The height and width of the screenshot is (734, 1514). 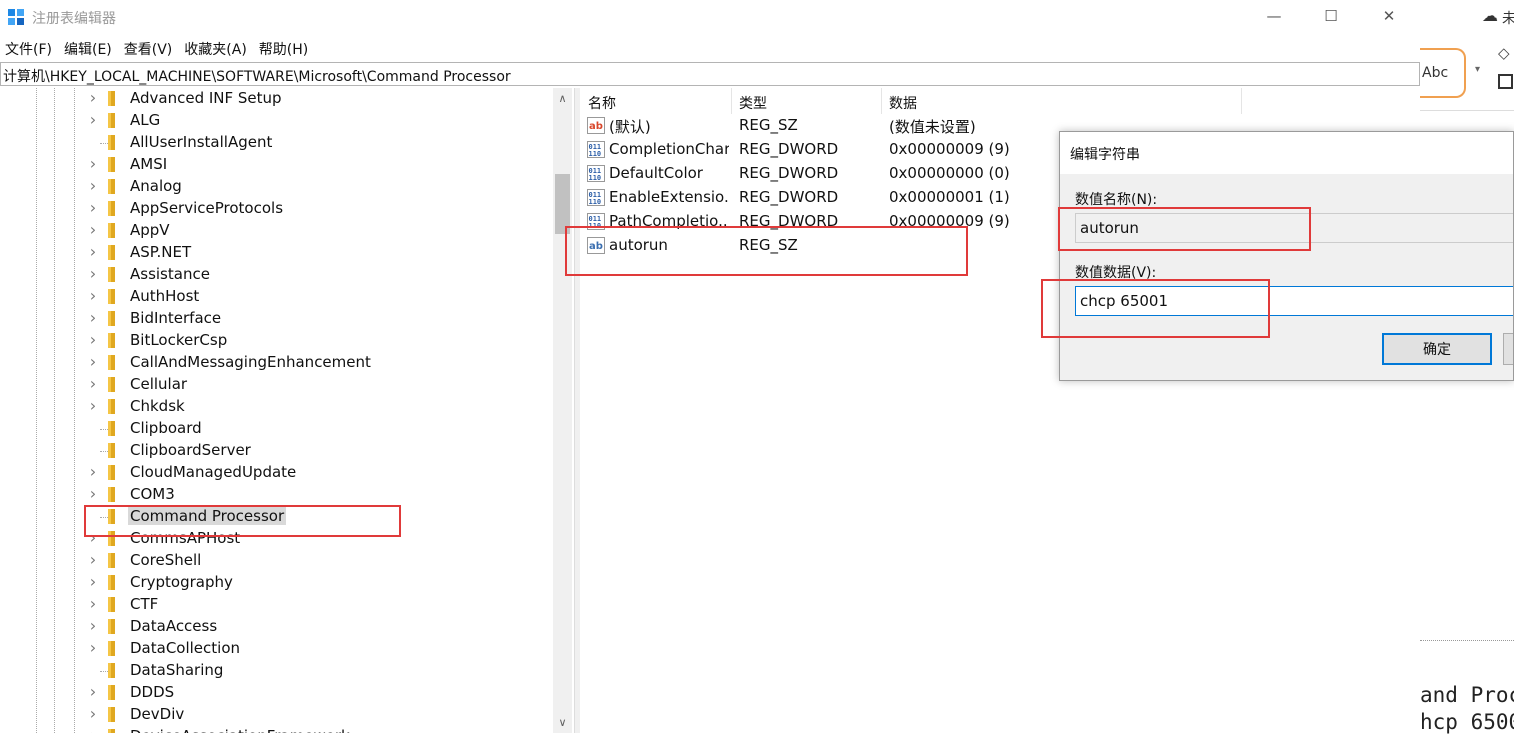 I want to click on window-title: 注册表编辑器, so click(x=74, y=19).